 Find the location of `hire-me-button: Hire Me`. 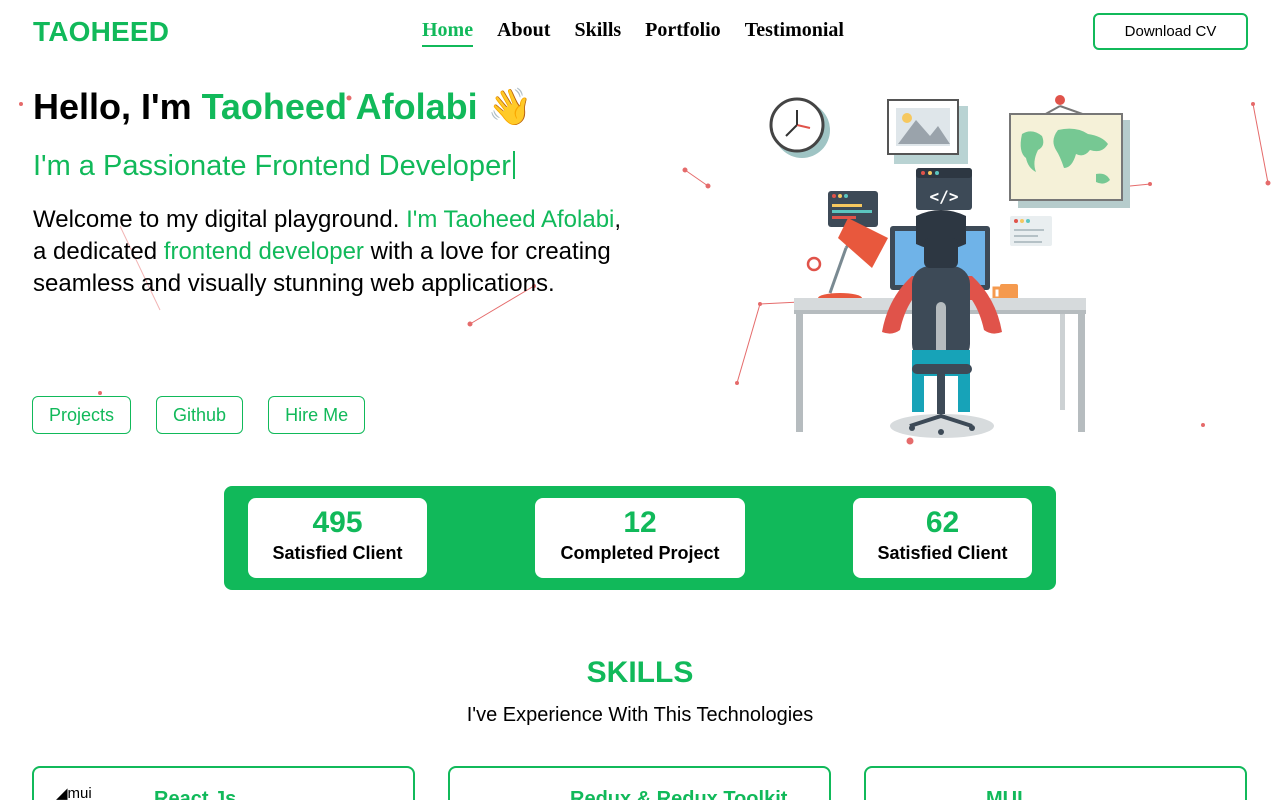

hire-me-button: Hire Me is located at coordinates (317, 415).